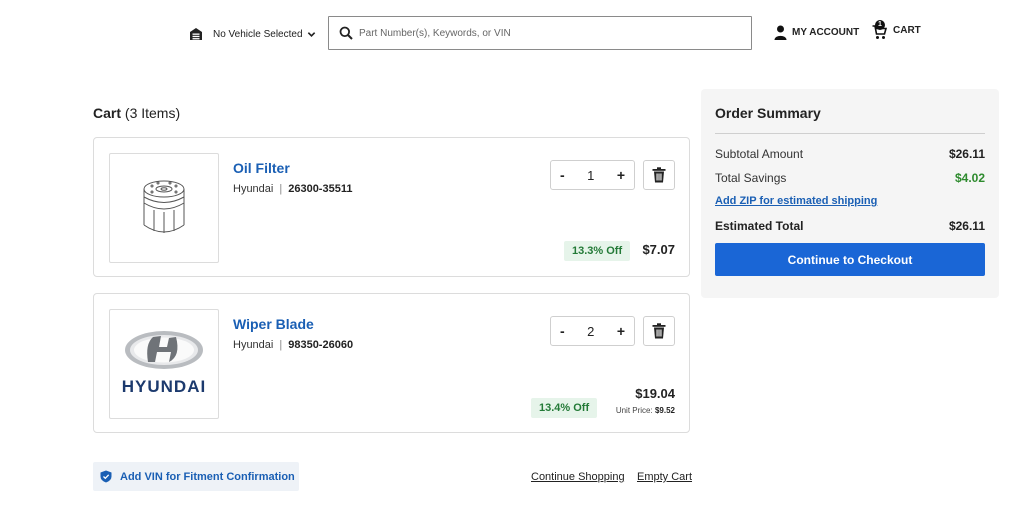 Image resolution: width=1024 pixels, height=520 pixels. I want to click on continue-shopping-link: Continue Shopping, so click(578, 477).